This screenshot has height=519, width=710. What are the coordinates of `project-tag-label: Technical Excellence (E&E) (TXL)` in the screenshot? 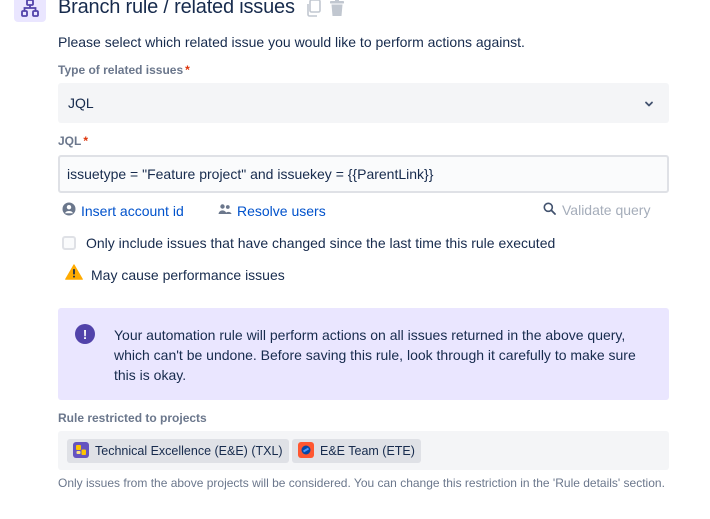 It's located at (189, 451).